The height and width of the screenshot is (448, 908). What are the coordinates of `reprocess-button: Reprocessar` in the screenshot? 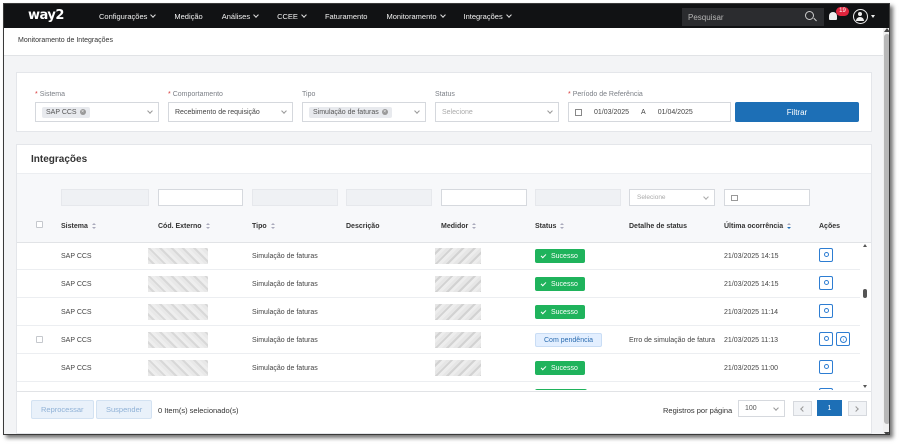 It's located at (62, 409).